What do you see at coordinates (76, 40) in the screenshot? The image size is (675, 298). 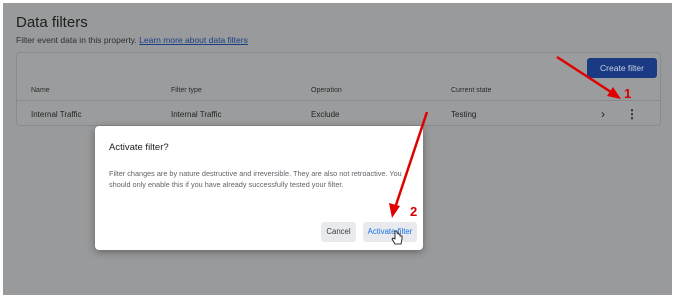 I see `subtitle-text: Filter event data in this property.` at bounding box center [76, 40].